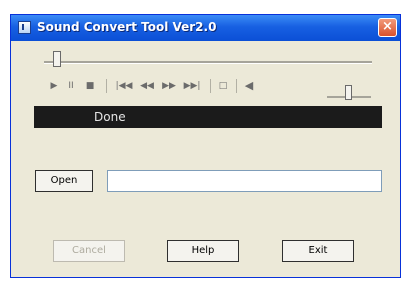 Image resolution: width=413 pixels, height=285 pixels. Describe the element at coordinates (71, 86) in the screenshot. I see `pause-button: II` at that location.